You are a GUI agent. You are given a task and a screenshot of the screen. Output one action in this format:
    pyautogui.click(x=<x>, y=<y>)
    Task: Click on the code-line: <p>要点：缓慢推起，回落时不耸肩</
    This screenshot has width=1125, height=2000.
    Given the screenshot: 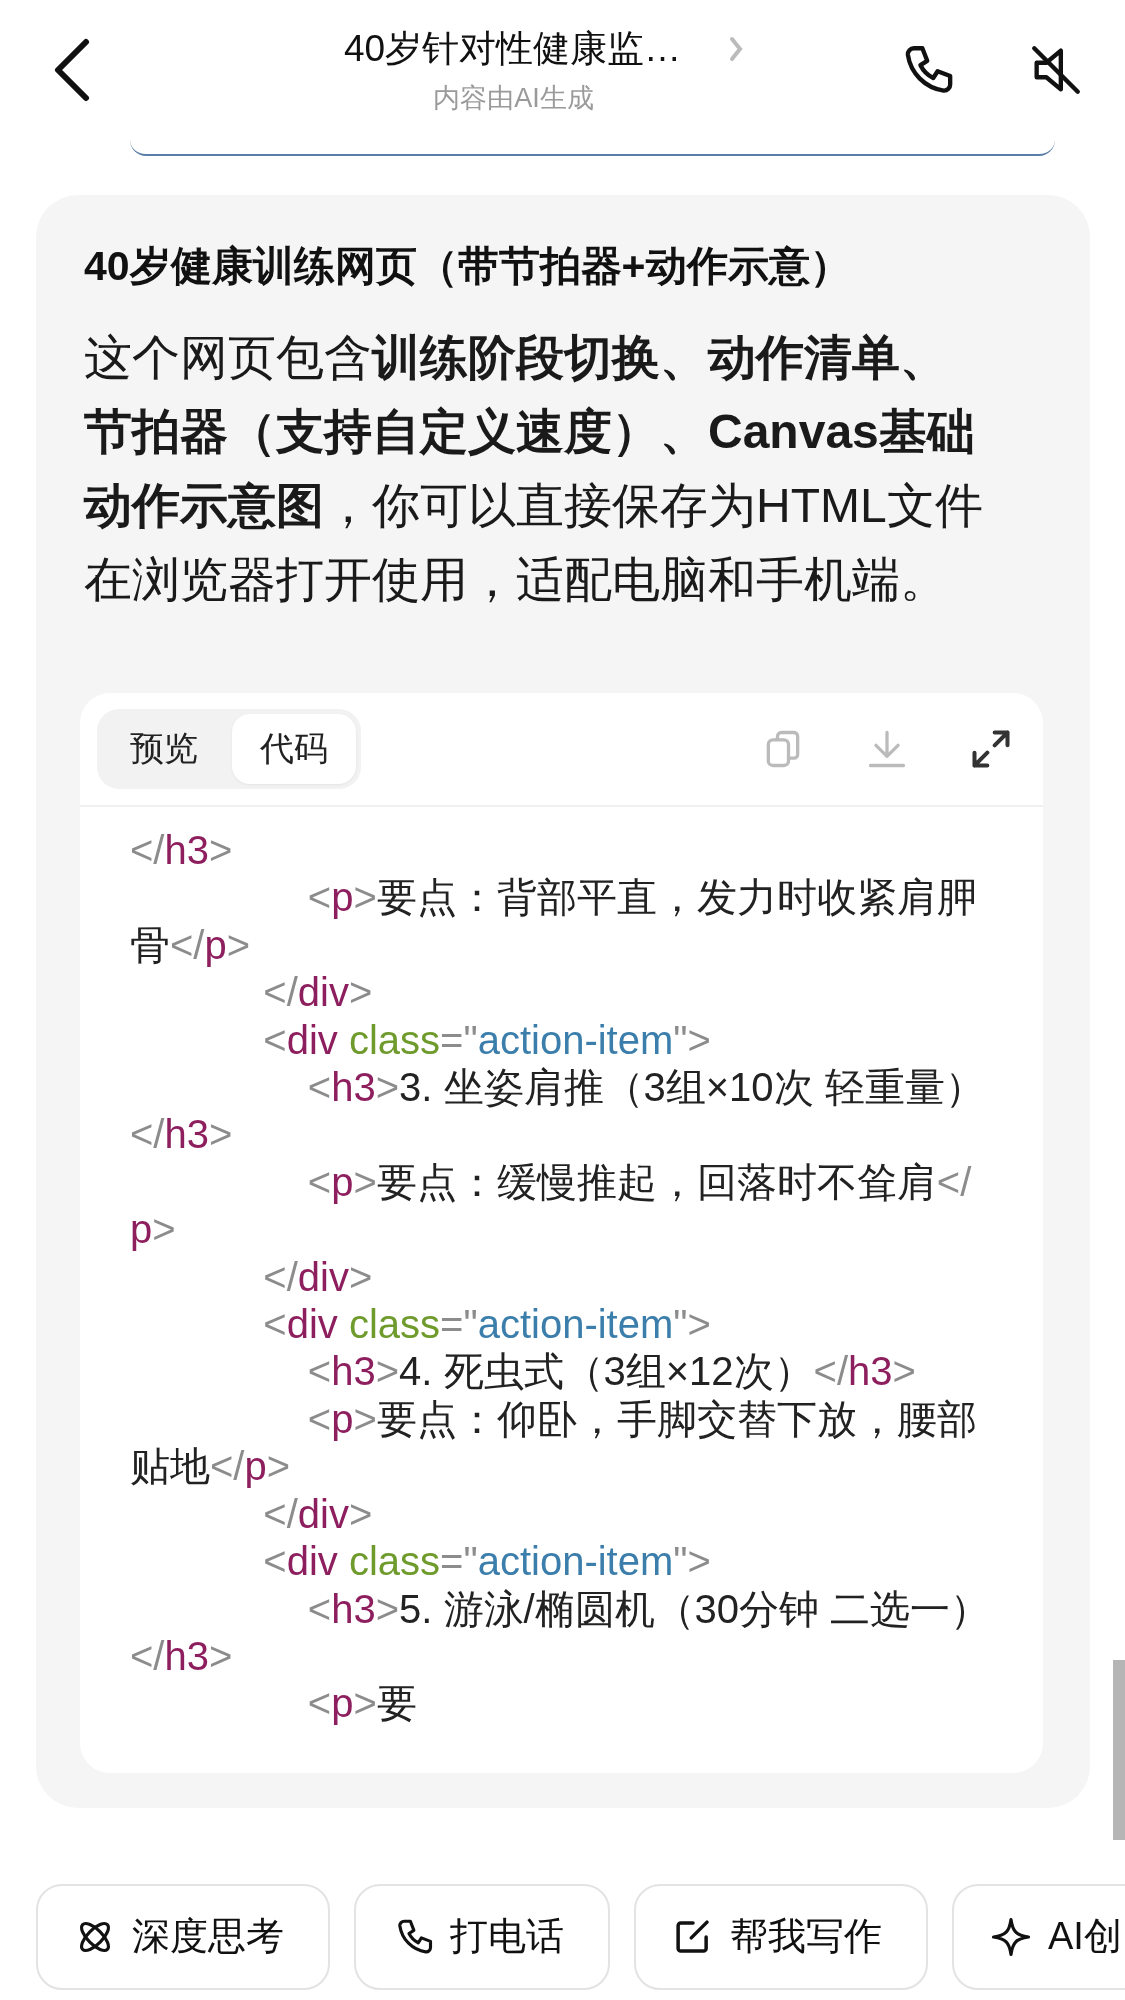 What is the action you would take?
    pyautogui.click(x=639, y=1182)
    